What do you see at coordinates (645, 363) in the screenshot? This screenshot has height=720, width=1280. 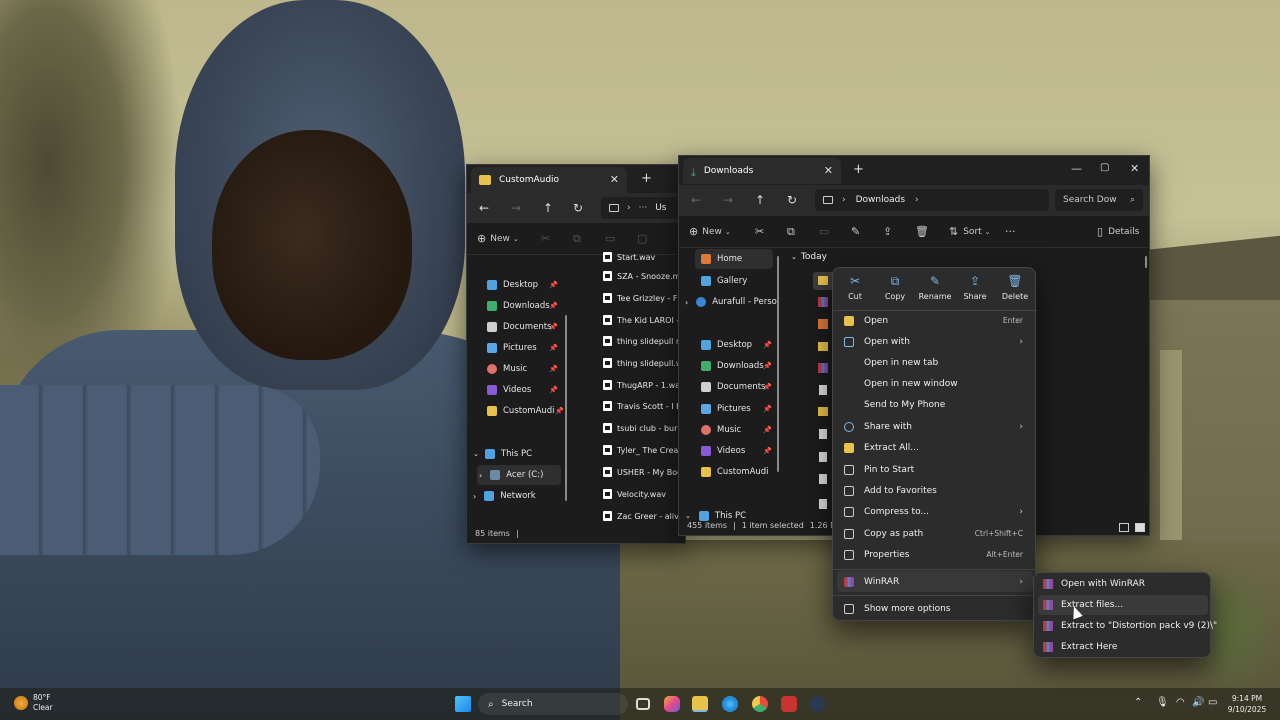 I see `list-item: thing slidepull.wa` at bounding box center [645, 363].